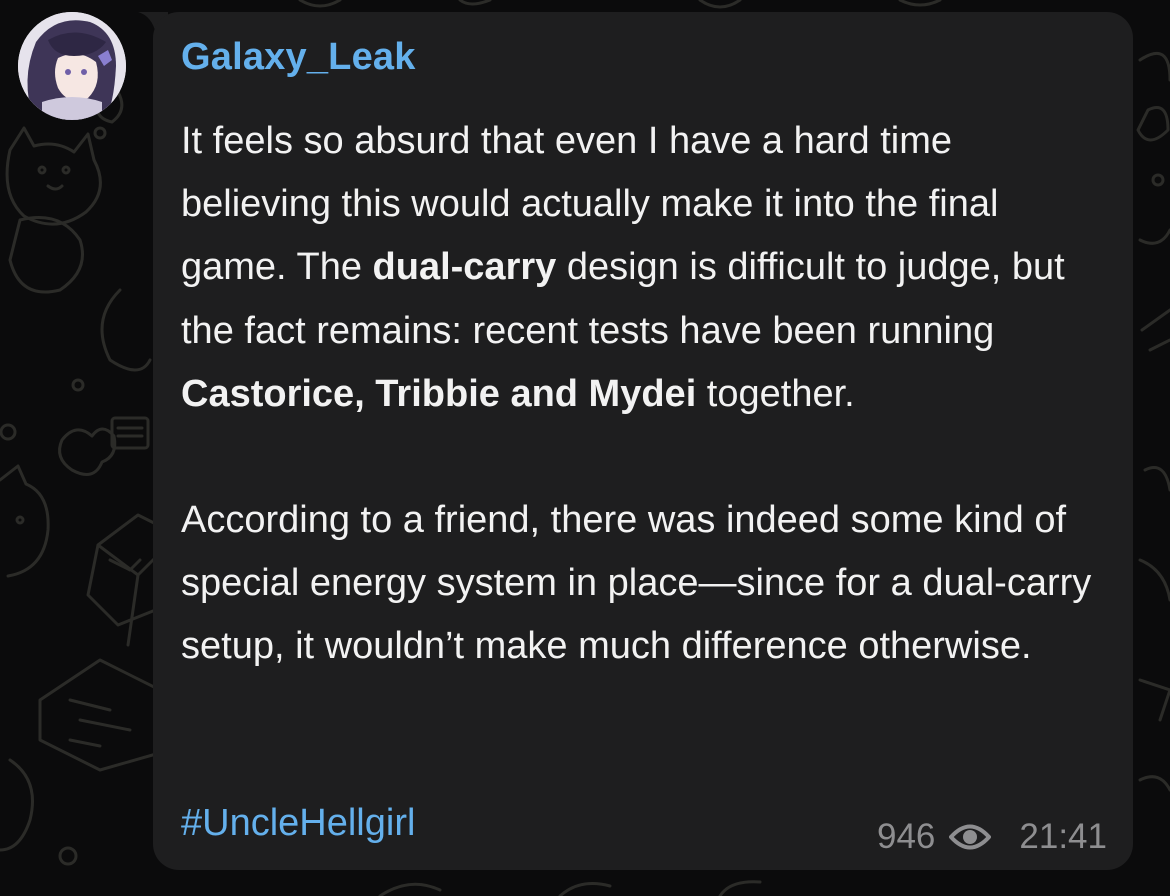 The image size is (1170, 896). I want to click on cat-doodle, so click(53, 176).